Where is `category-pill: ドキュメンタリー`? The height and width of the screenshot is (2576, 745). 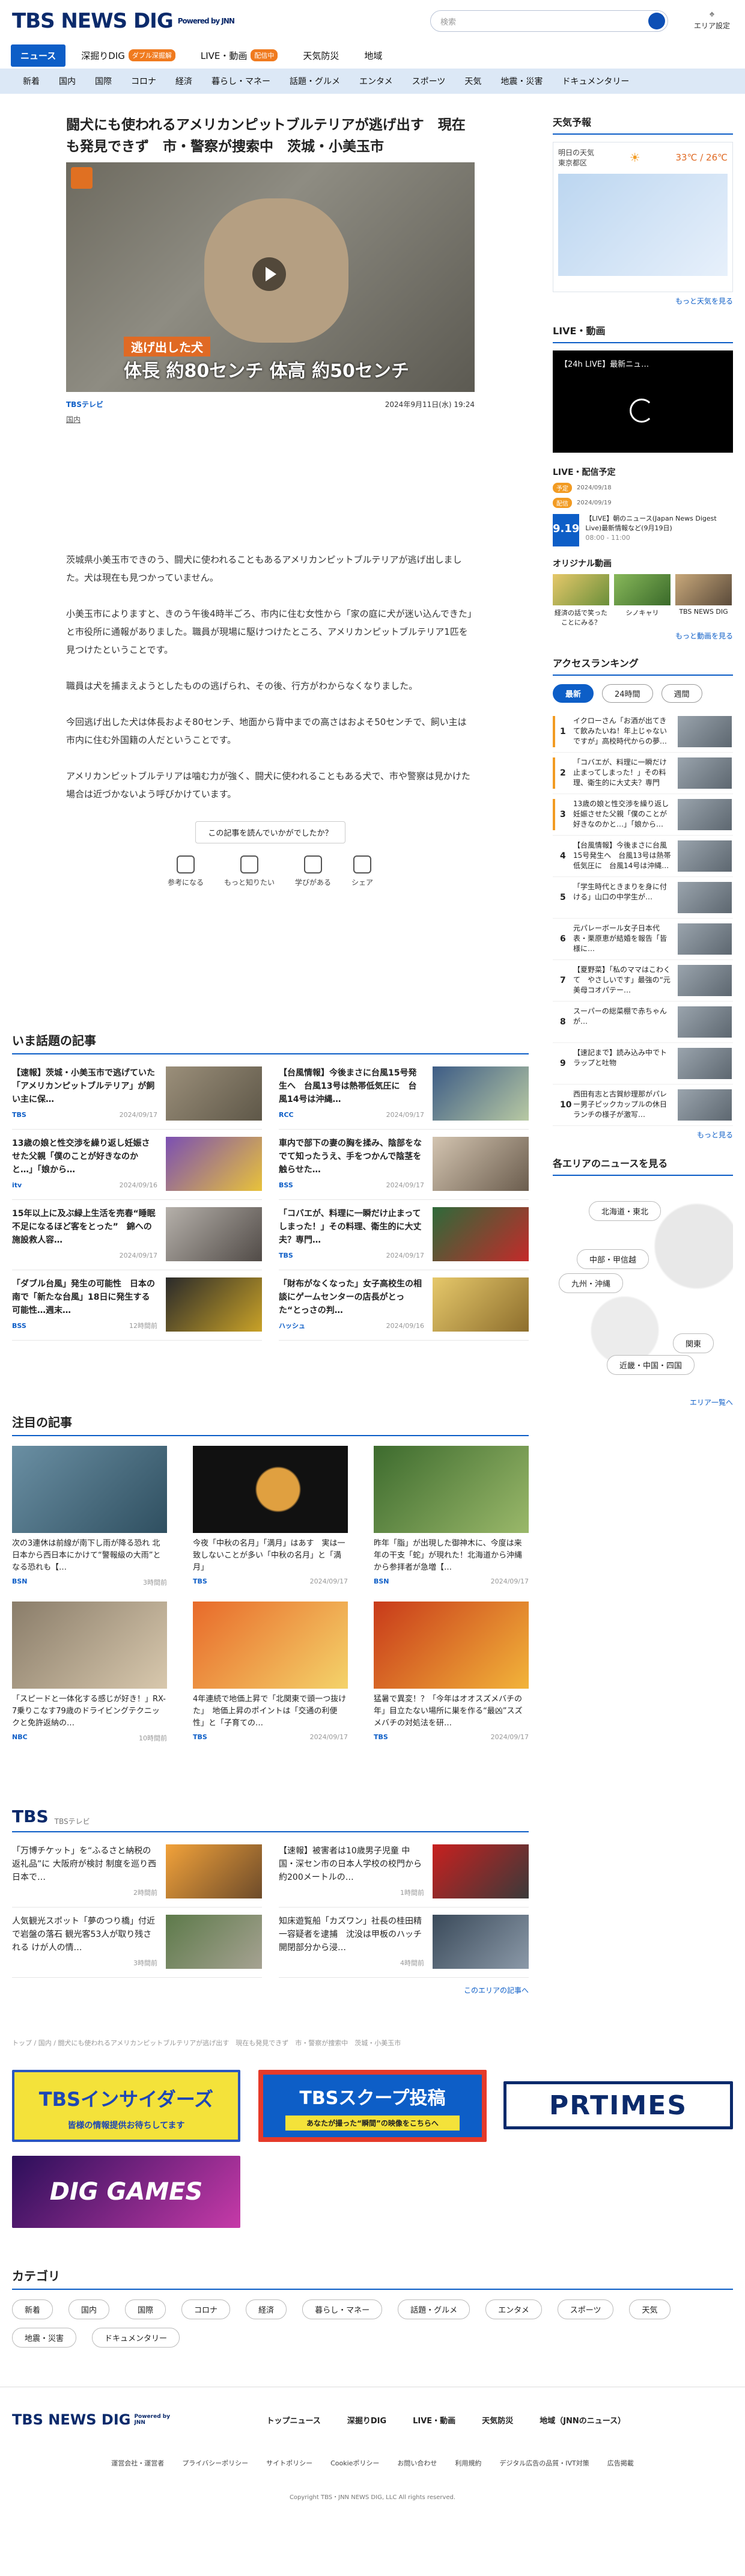
category-pill: ドキュメンタリー is located at coordinates (136, 2338).